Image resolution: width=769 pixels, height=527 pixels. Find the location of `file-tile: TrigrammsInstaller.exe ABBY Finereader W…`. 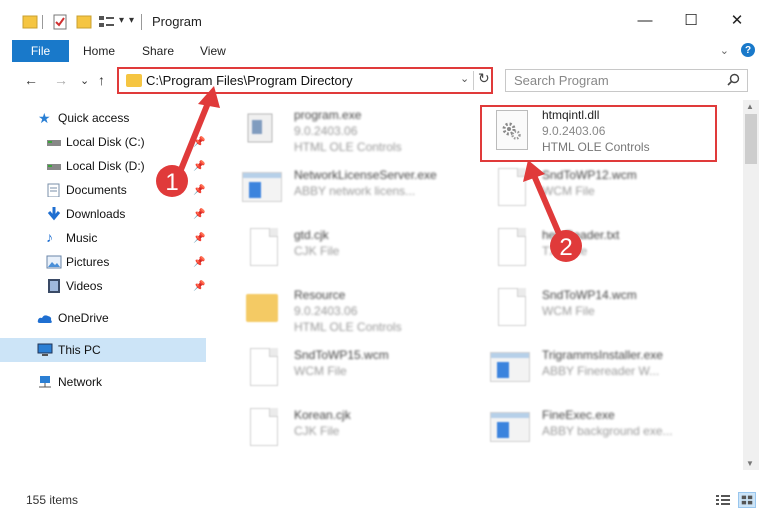

file-tile: TrigrammsInstaller.exe ABBY Finereader W… is located at coordinates (600, 369).